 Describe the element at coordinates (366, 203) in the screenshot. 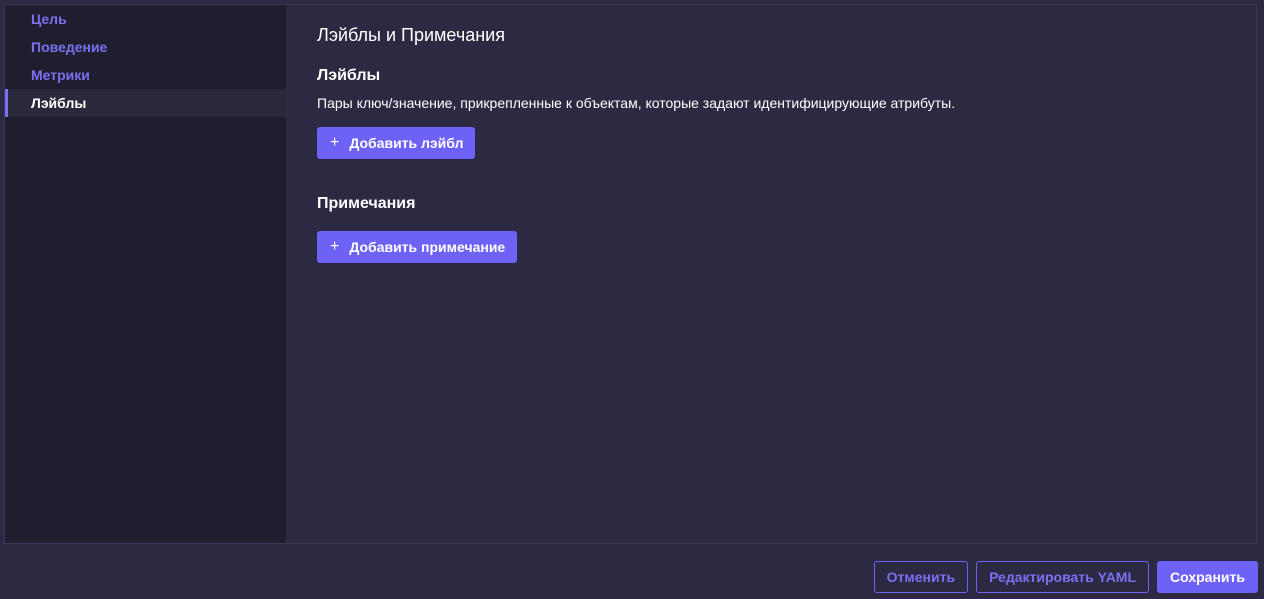

I see `notes-section-title: Примечания` at that location.